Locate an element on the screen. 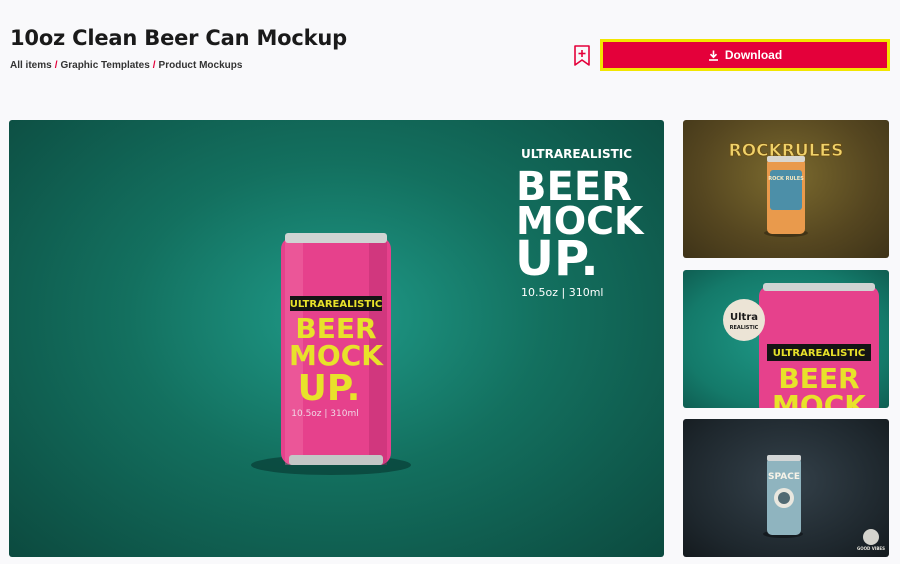 The height and width of the screenshot is (564, 900). breadcrumb-product-mockups: Product Mockups is located at coordinates (201, 65).